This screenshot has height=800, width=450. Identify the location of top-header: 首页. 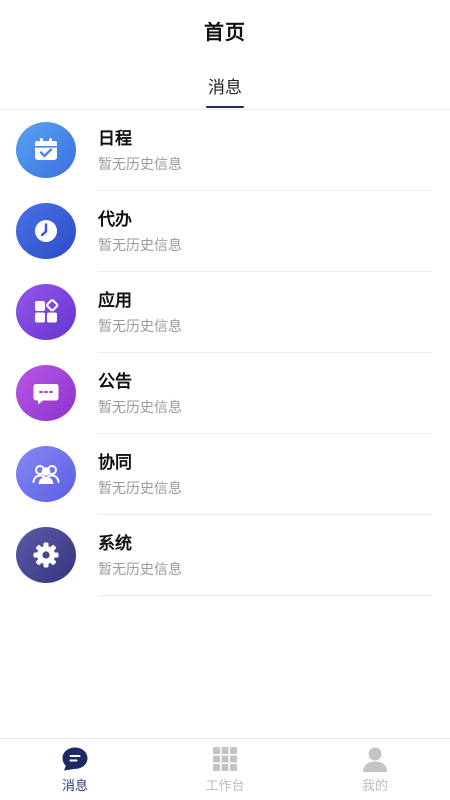
(225, 30).